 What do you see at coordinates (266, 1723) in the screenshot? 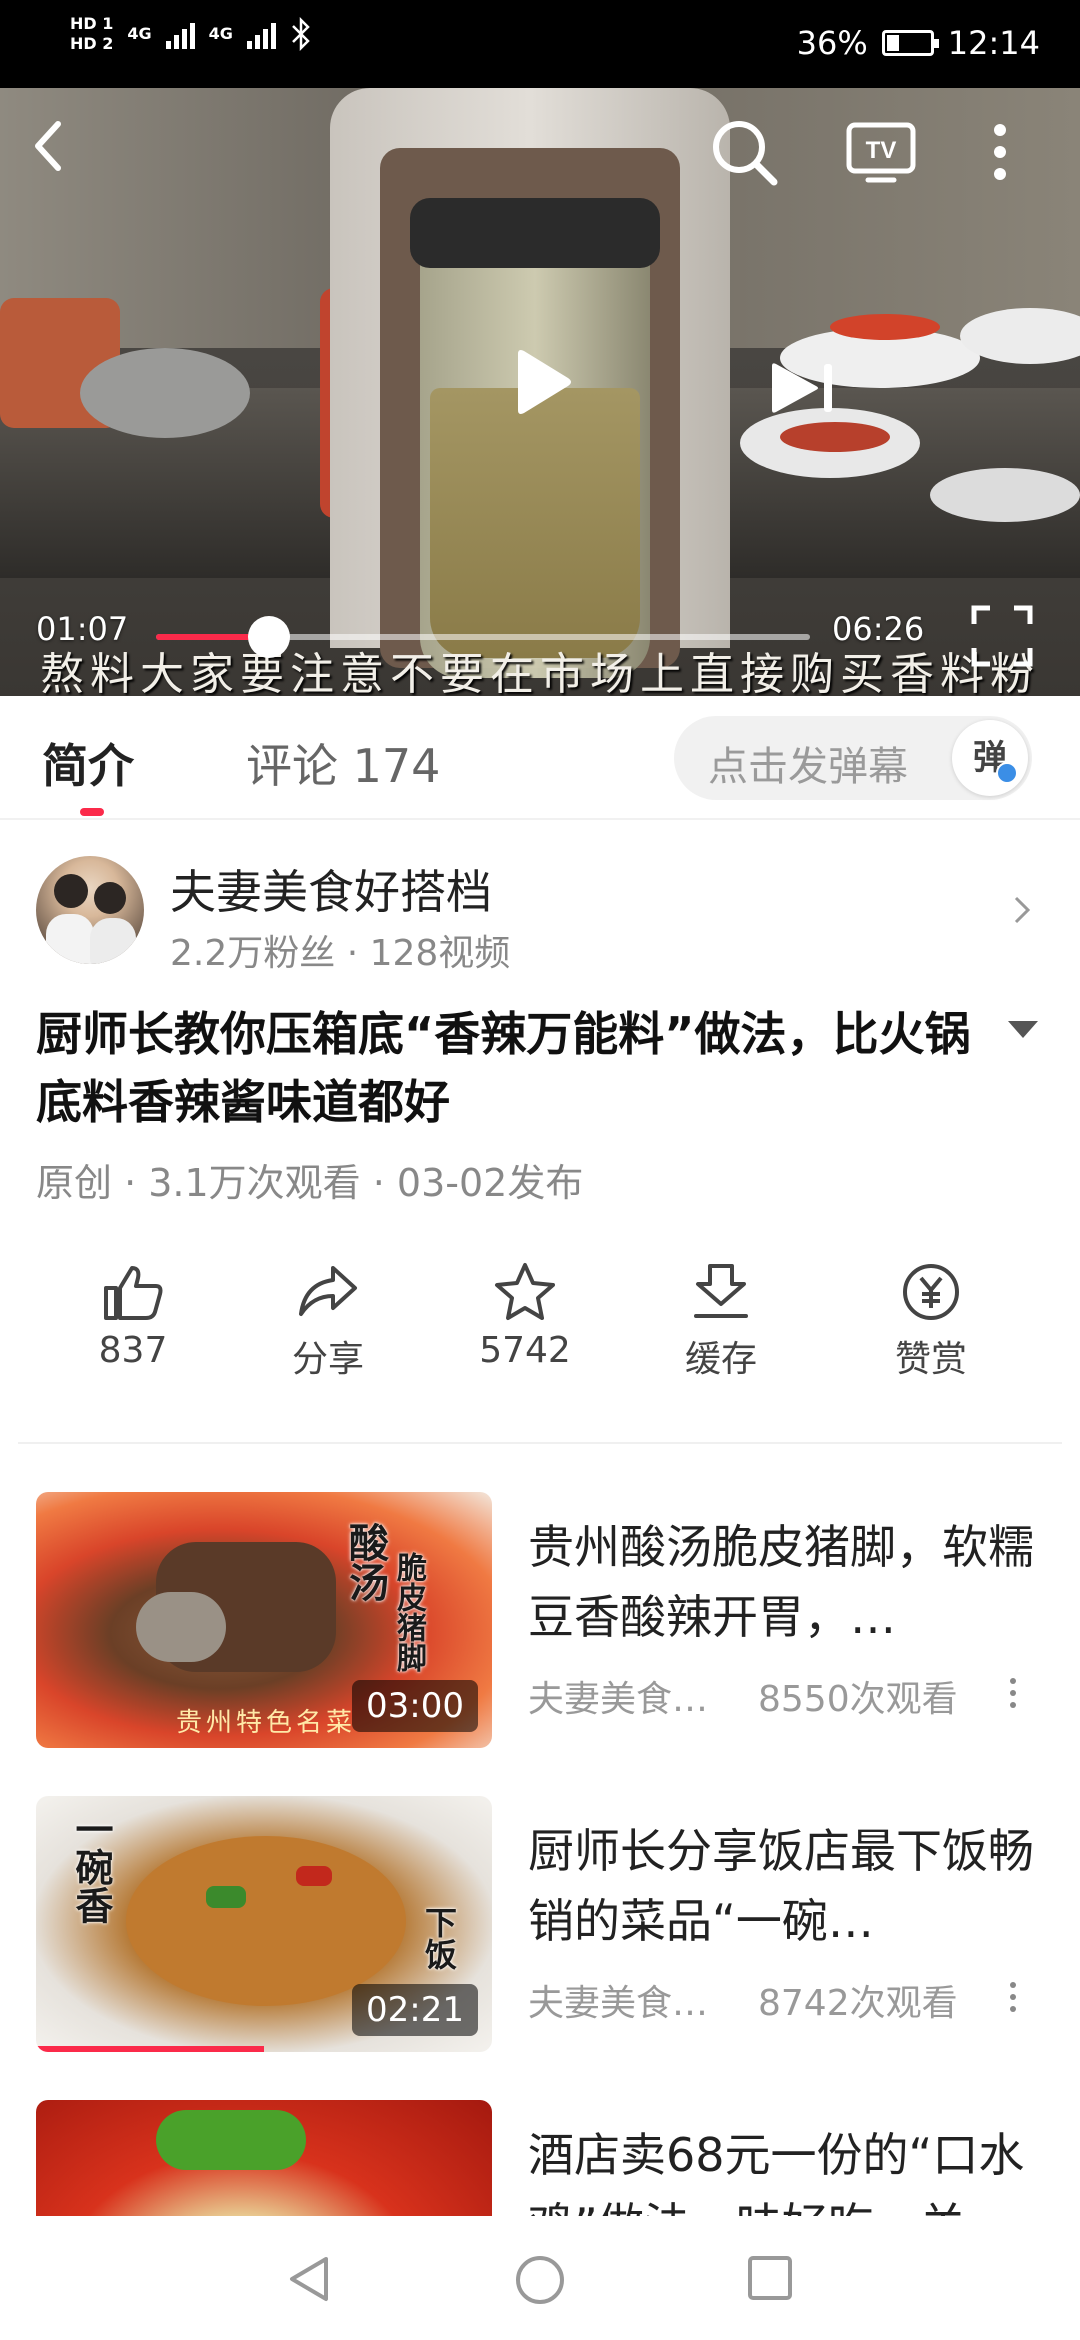
I see `thumb-caption: 贵州特色名菜` at bounding box center [266, 1723].